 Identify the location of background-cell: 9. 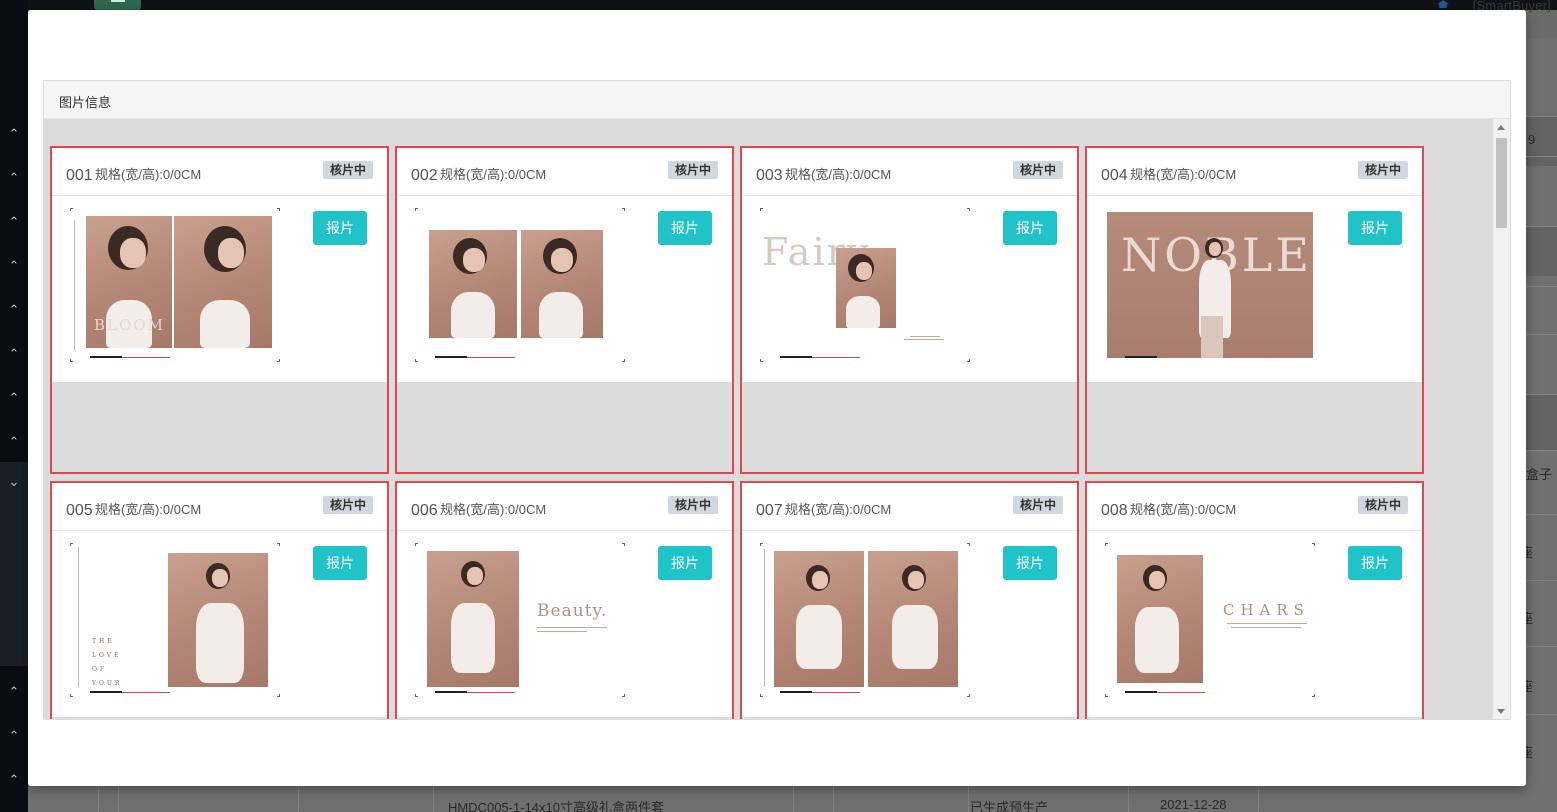
(1532, 139).